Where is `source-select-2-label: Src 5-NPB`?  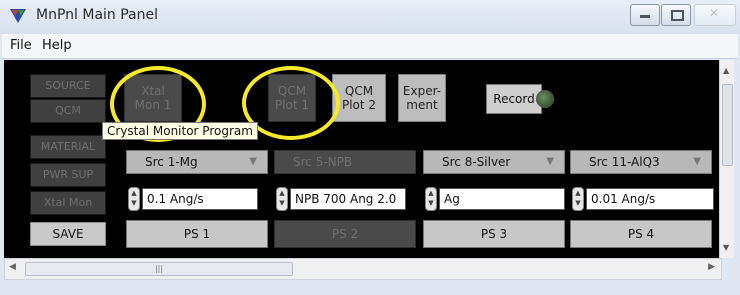 source-select-2-label: Src 5-NPB is located at coordinates (323, 162).